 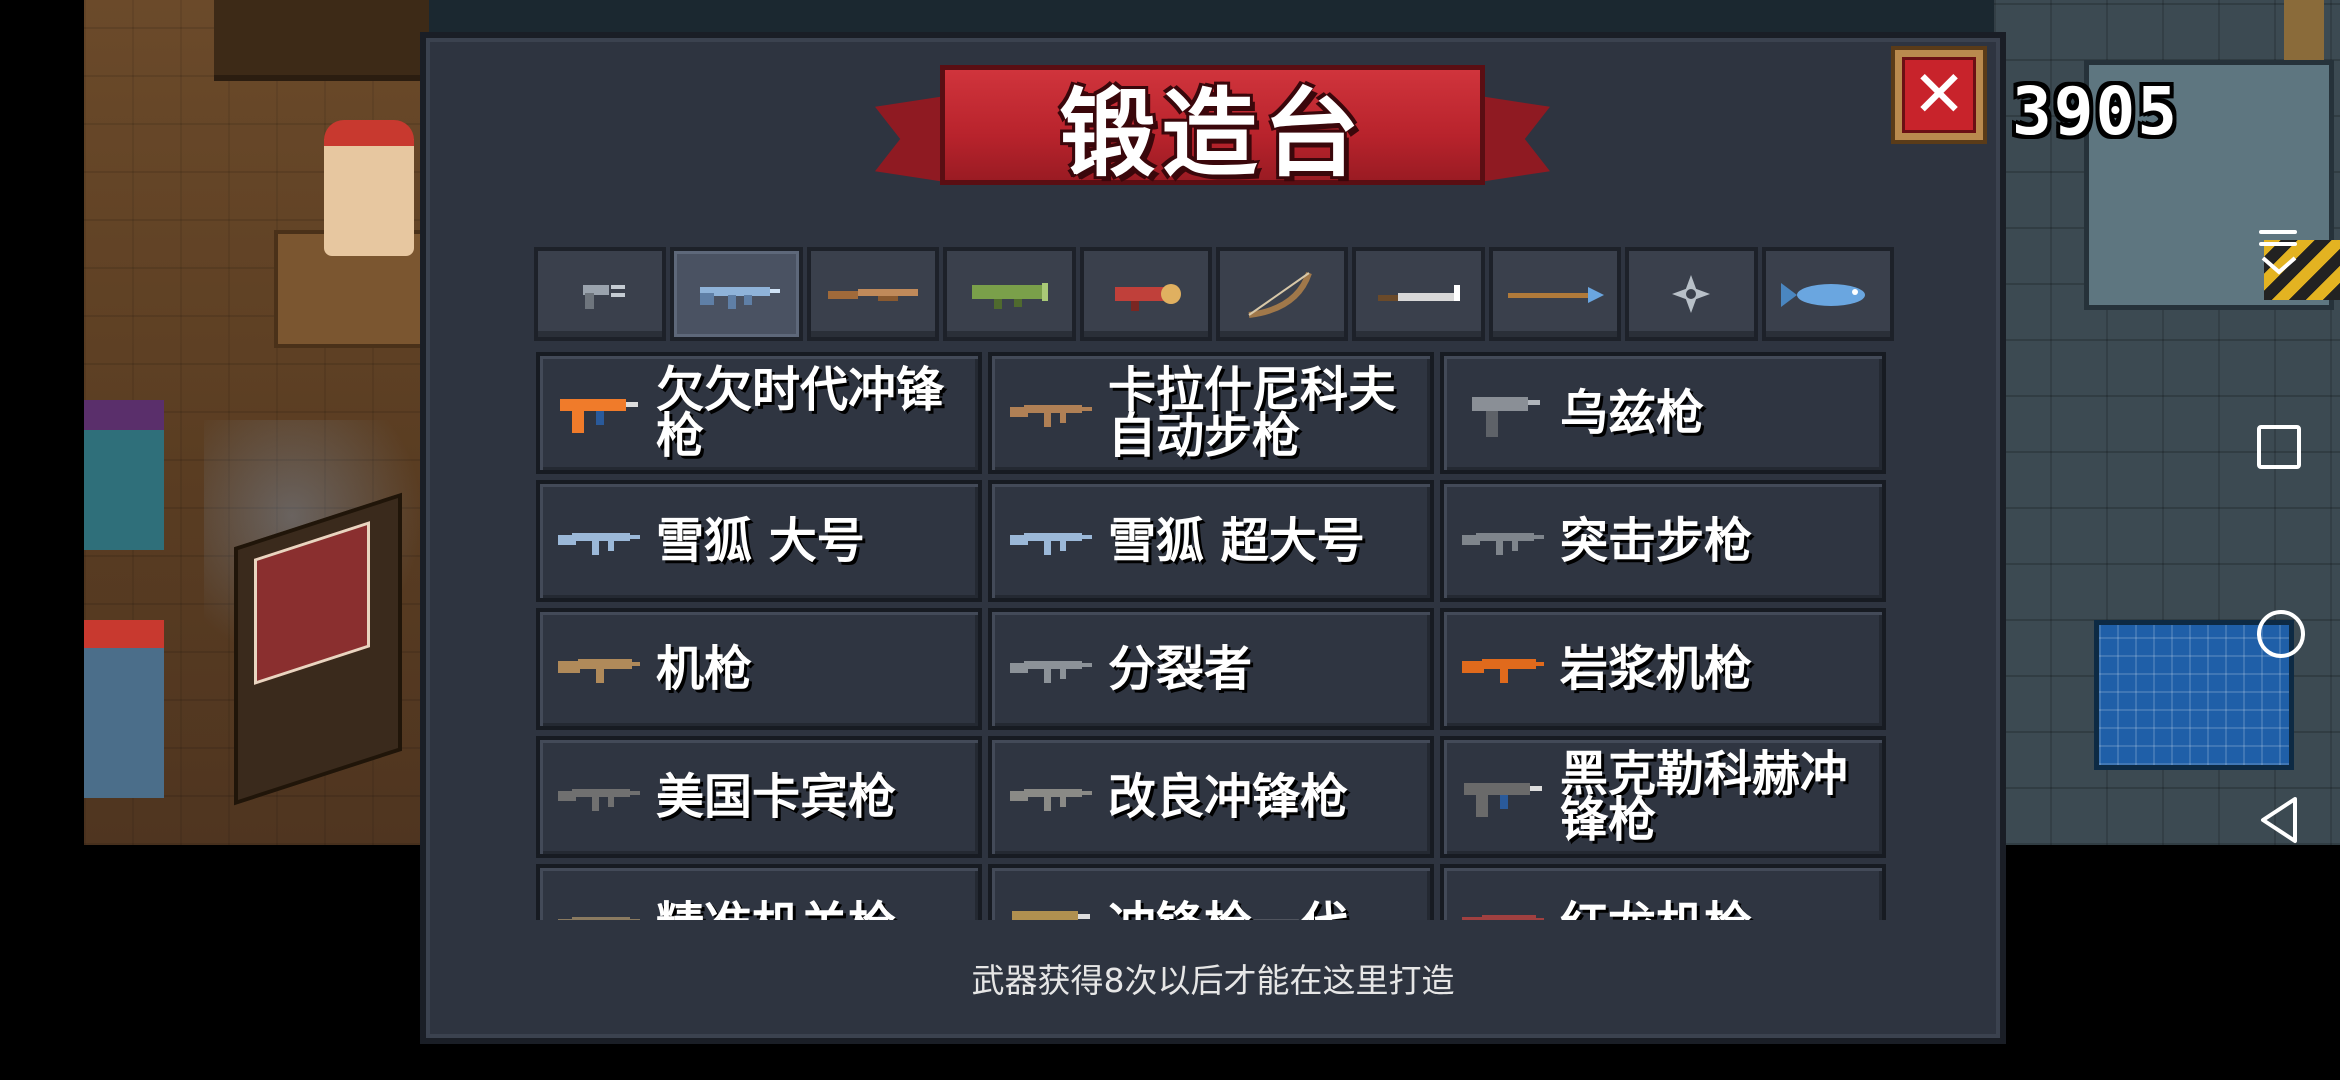 What do you see at coordinates (2279, 447) in the screenshot?
I see `recent-apps-icon` at bounding box center [2279, 447].